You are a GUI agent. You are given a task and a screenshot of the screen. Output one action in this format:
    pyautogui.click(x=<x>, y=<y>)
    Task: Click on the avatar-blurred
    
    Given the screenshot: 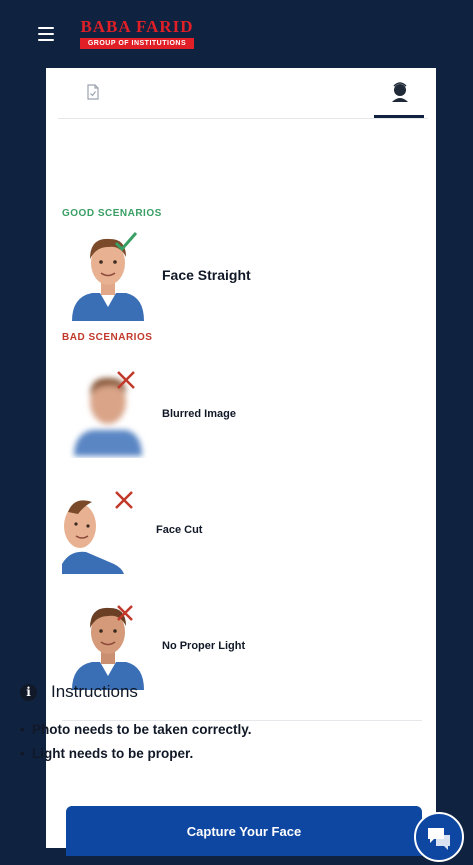 What is the action you would take?
    pyautogui.click(x=108, y=413)
    